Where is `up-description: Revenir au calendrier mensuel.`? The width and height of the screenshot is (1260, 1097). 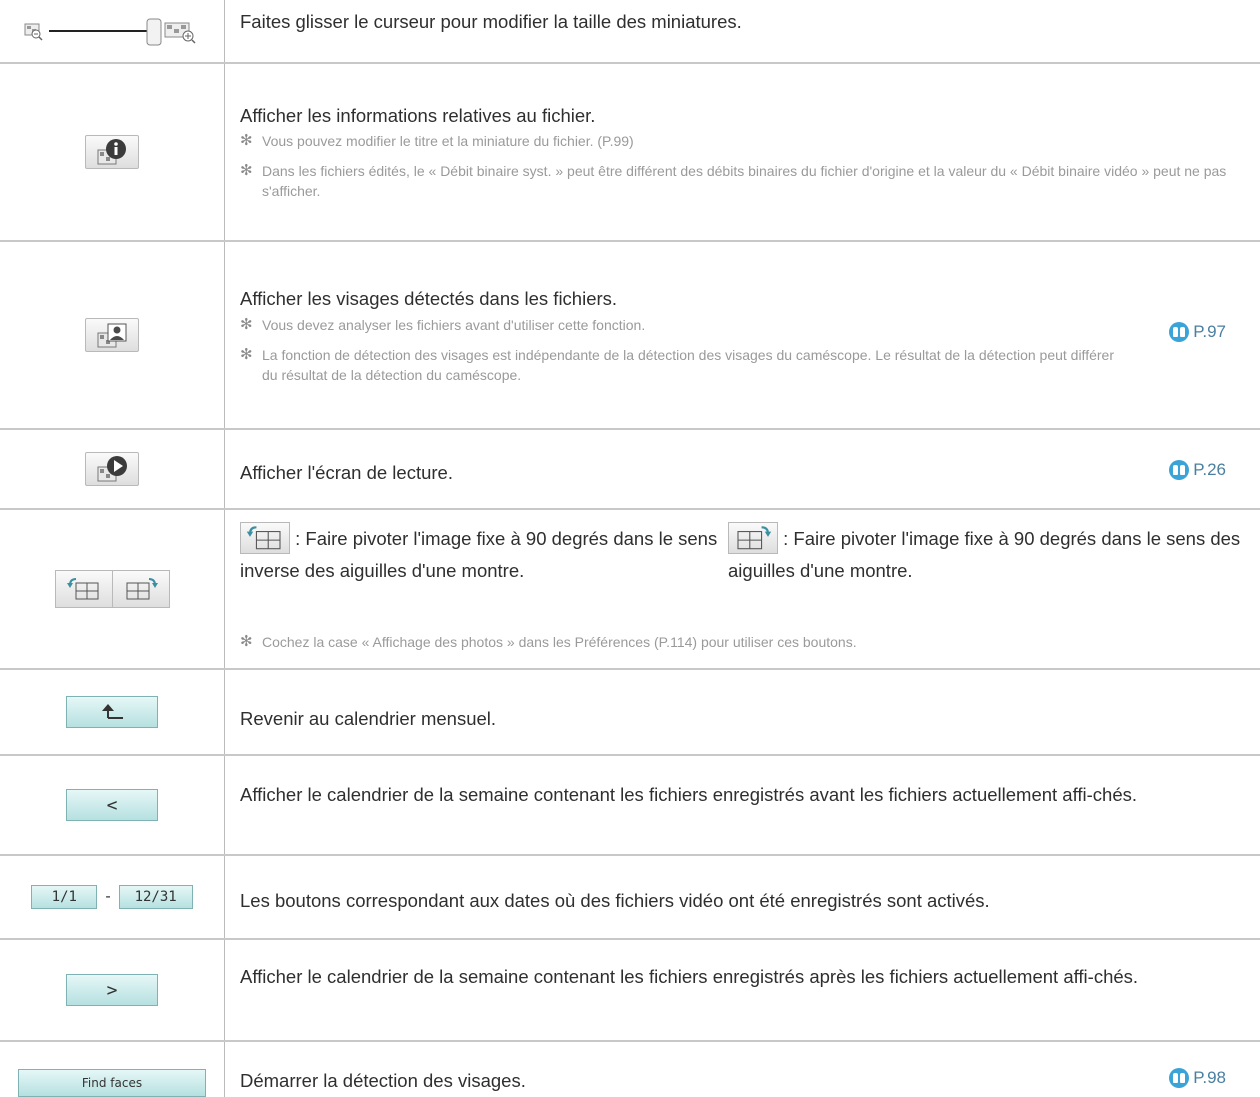 up-description: Revenir au calendrier mensuel. is located at coordinates (368, 718).